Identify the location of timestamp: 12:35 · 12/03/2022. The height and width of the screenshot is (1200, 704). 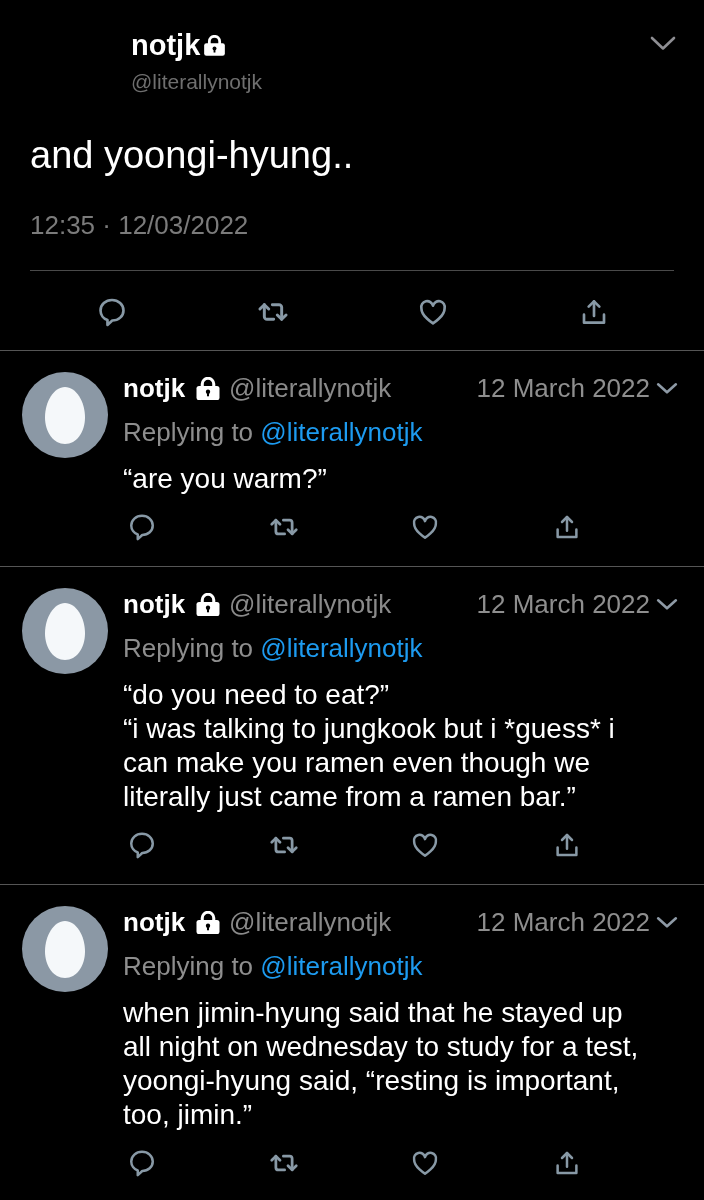
(140, 225).